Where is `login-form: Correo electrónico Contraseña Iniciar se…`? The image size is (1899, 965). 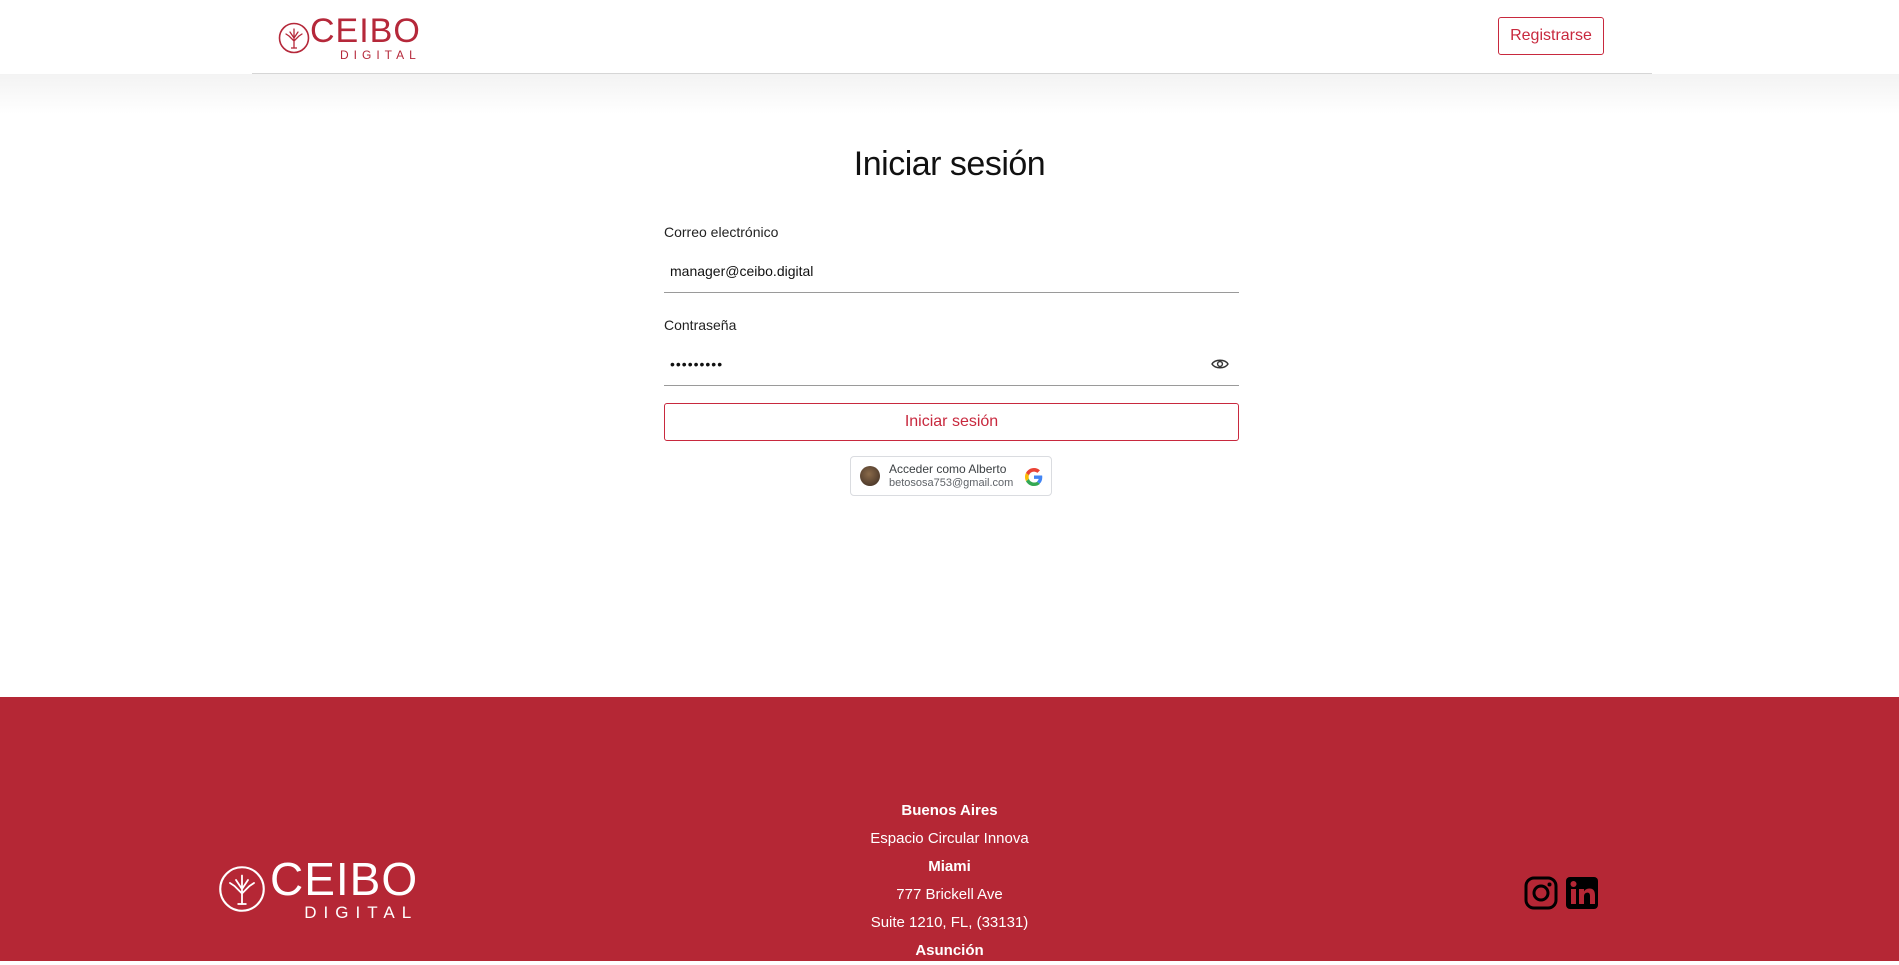 login-form: Correo electrónico Contraseña Iniciar se… is located at coordinates (951, 332).